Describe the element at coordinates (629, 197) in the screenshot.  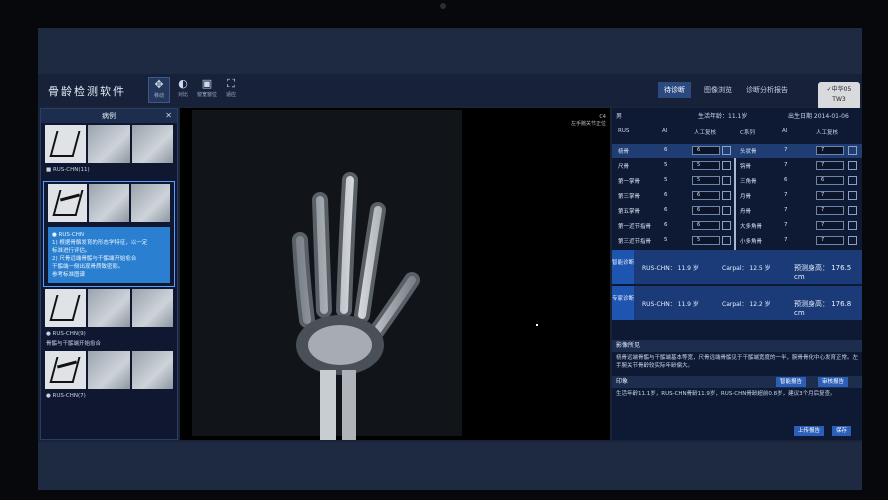
I see `bone-name: 第三掌骨` at that location.